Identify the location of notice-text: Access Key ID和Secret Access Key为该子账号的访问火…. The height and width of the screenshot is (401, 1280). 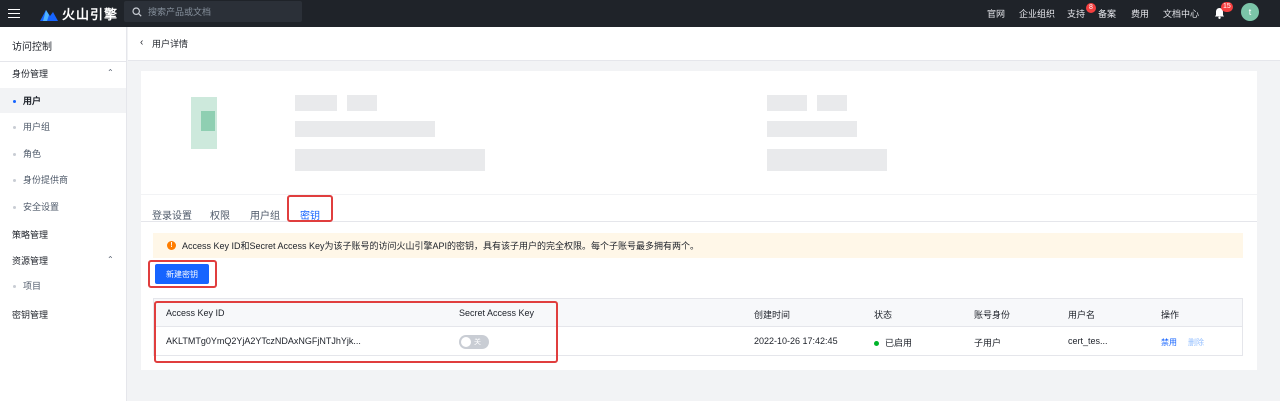
(441, 246).